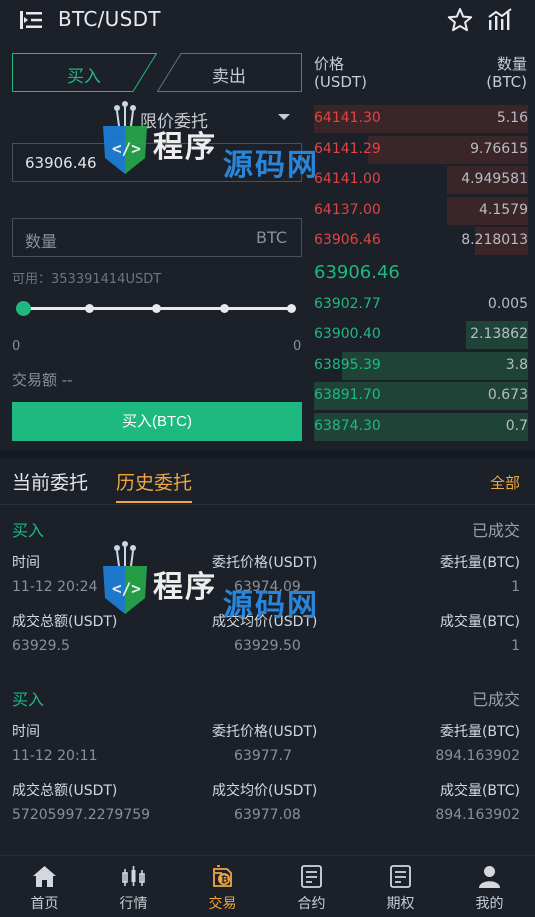  What do you see at coordinates (297, 346) in the screenshot?
I see `range-max: 0` at bounding box center [297, 346].